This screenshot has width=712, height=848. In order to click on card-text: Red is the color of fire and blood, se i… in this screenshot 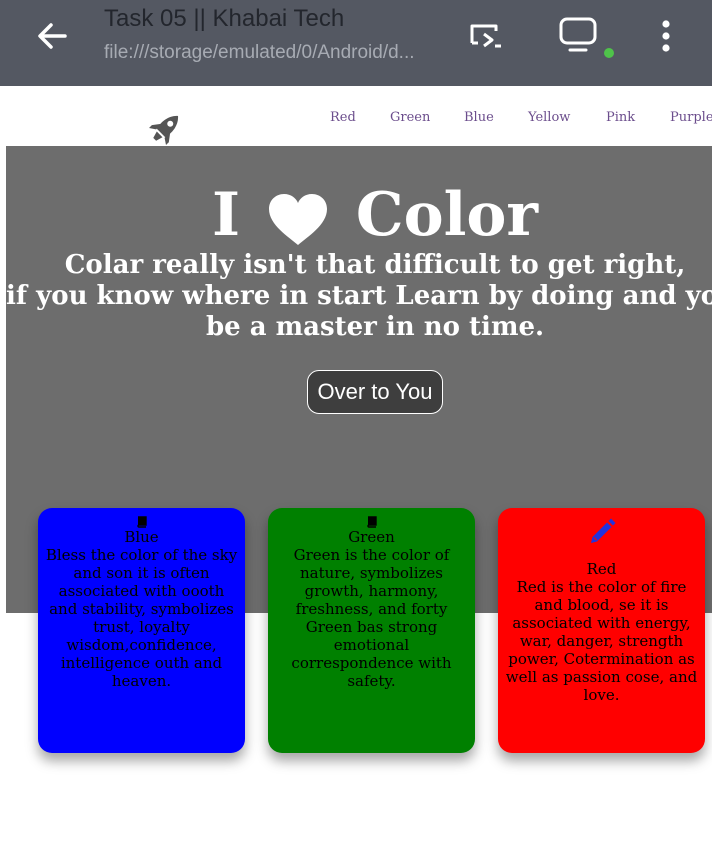, I will do `click(601, 641)`.